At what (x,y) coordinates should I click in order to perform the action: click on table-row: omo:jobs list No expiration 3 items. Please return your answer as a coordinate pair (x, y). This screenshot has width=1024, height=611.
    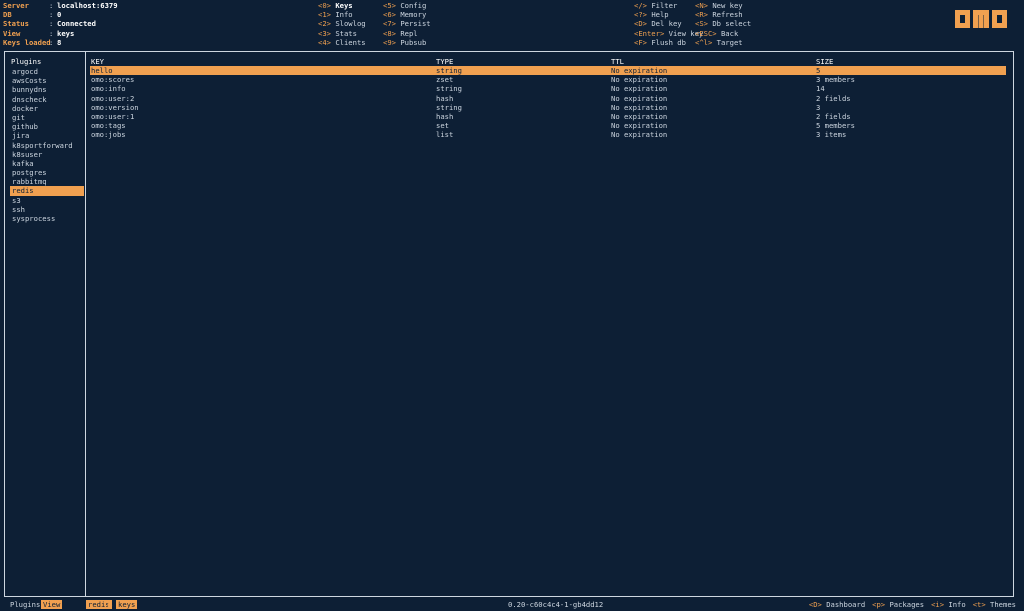
    Looking at the image, I should click on (548, 134).